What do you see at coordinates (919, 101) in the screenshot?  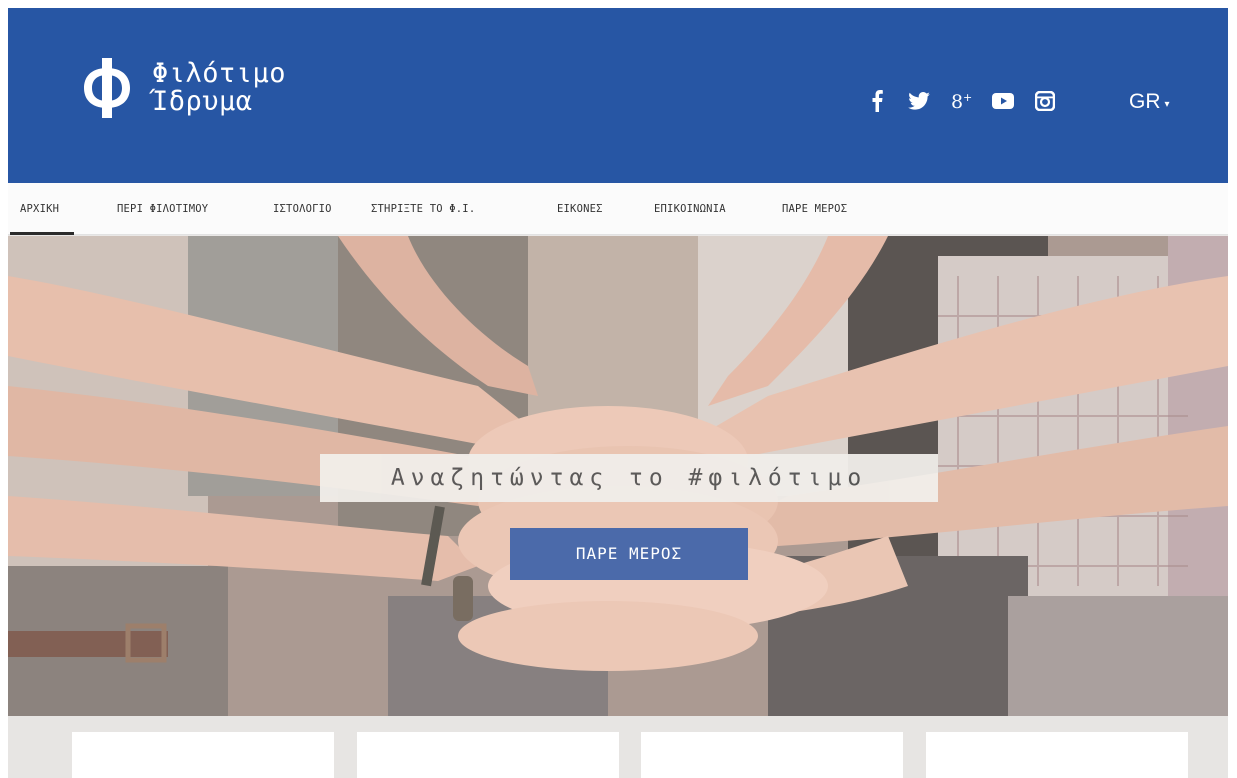 I see `twitter-icon` at bounding box center [919, 101].